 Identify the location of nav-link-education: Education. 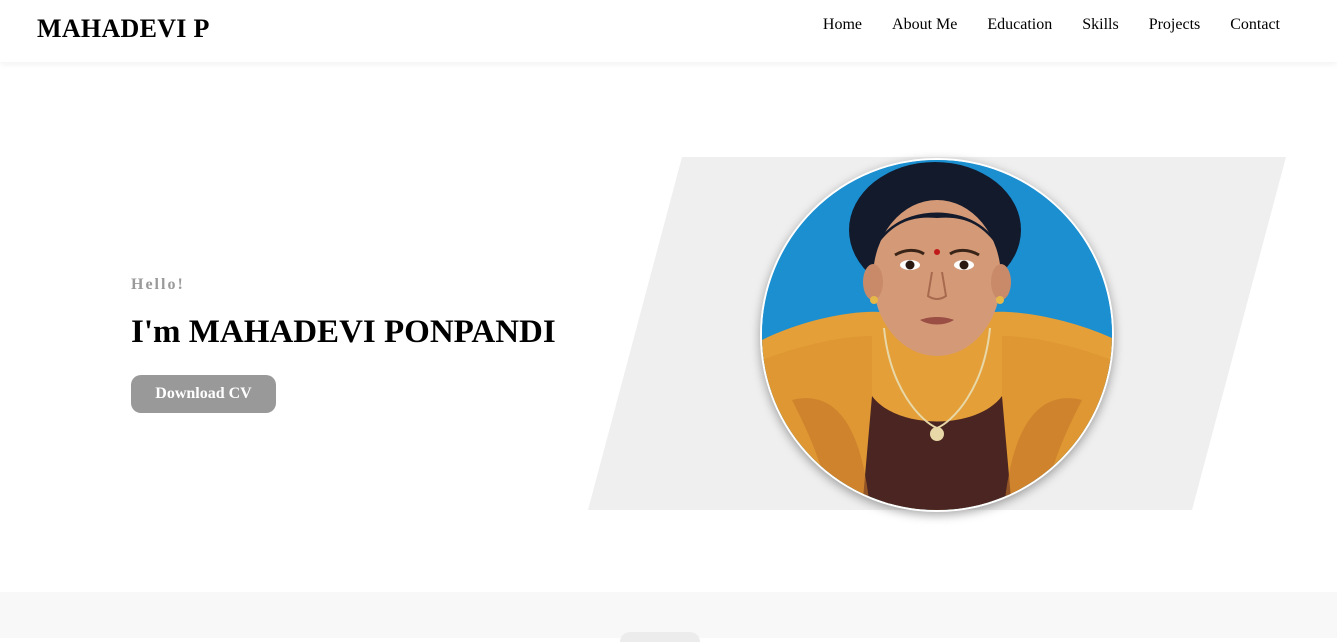
(1019, 25).